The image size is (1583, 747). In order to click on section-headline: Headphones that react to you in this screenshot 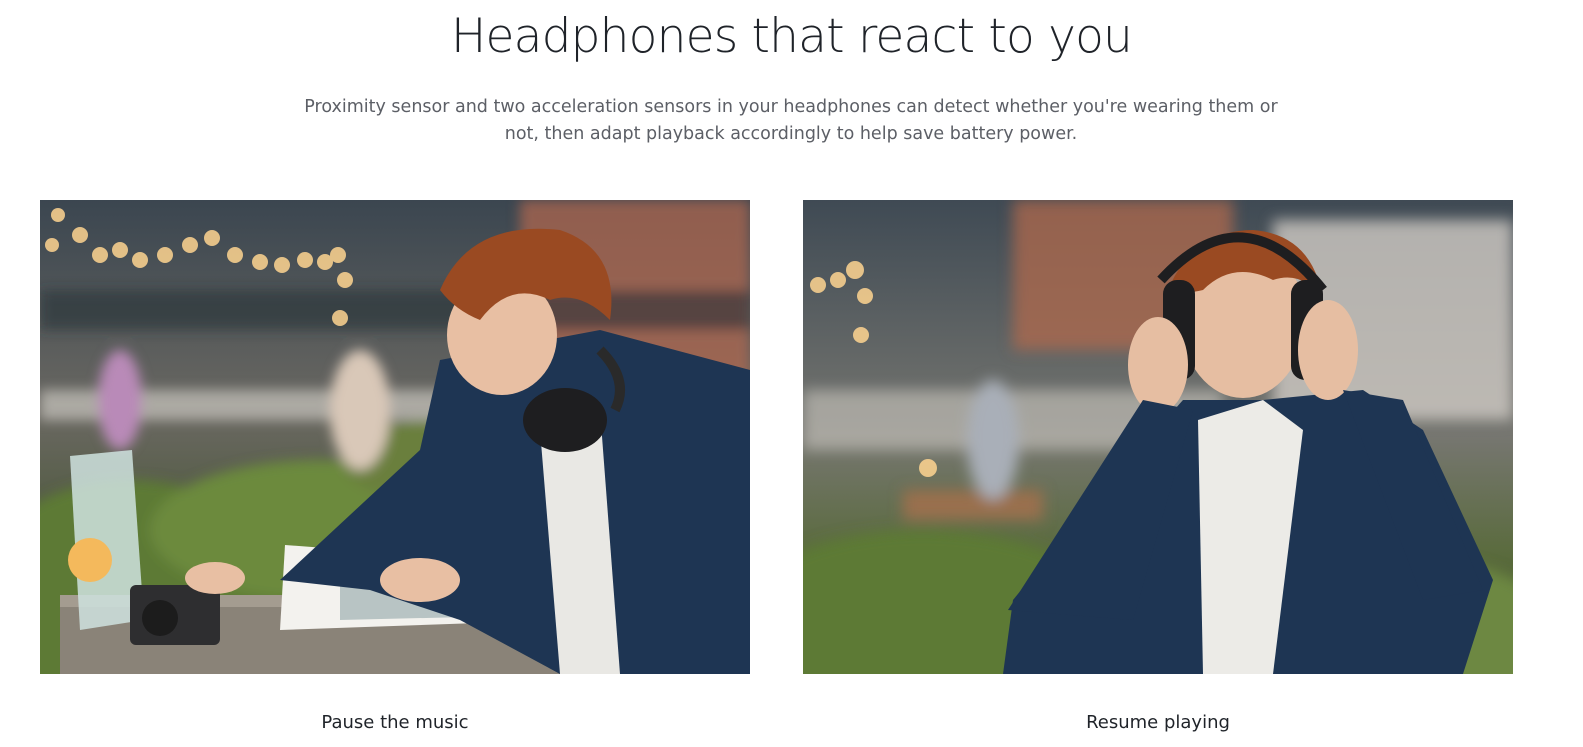, I will do `click(791, 36)`.